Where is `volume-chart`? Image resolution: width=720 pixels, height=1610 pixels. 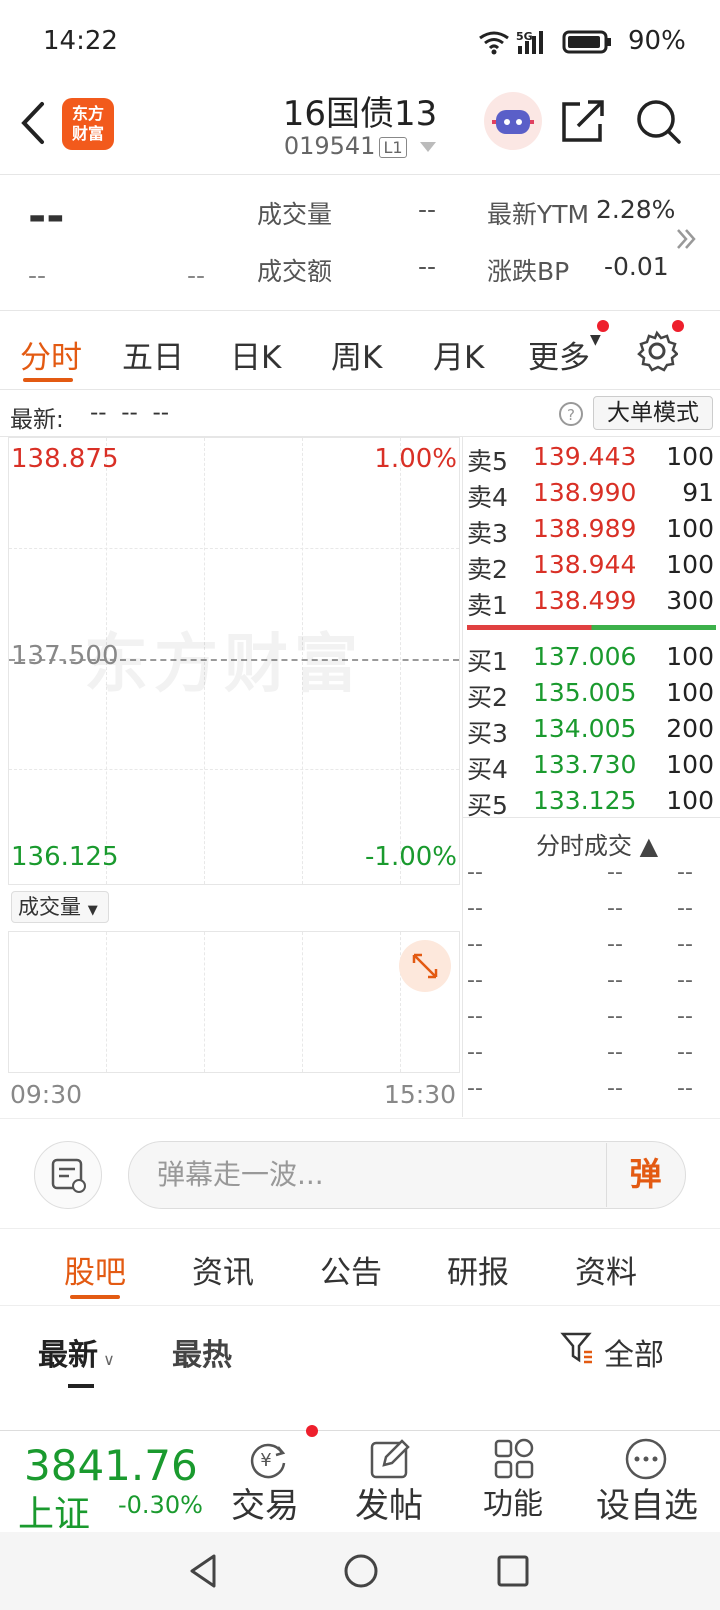 volume-chart is located at coordinates (234, 1002).